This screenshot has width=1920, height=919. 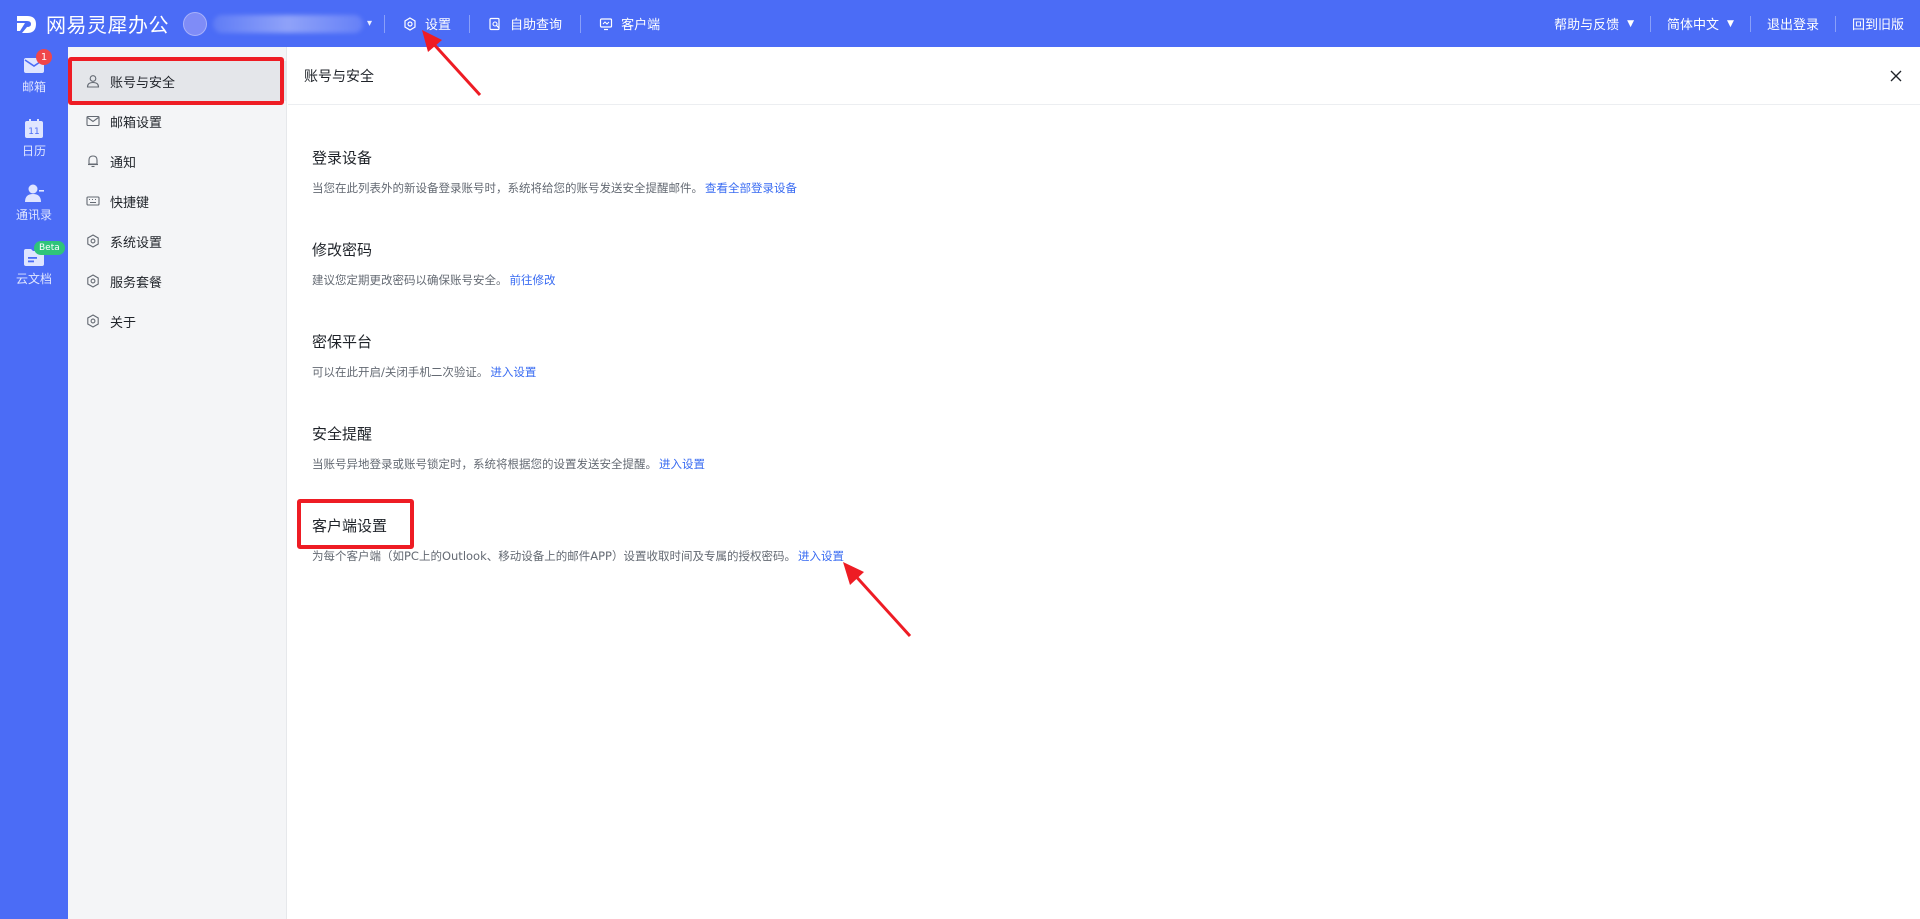 What do you see at coordinates (682, 464) in the screenshot?
I see `security-alerts-settings-link: 进入设置` at bounding box center [682, 464].